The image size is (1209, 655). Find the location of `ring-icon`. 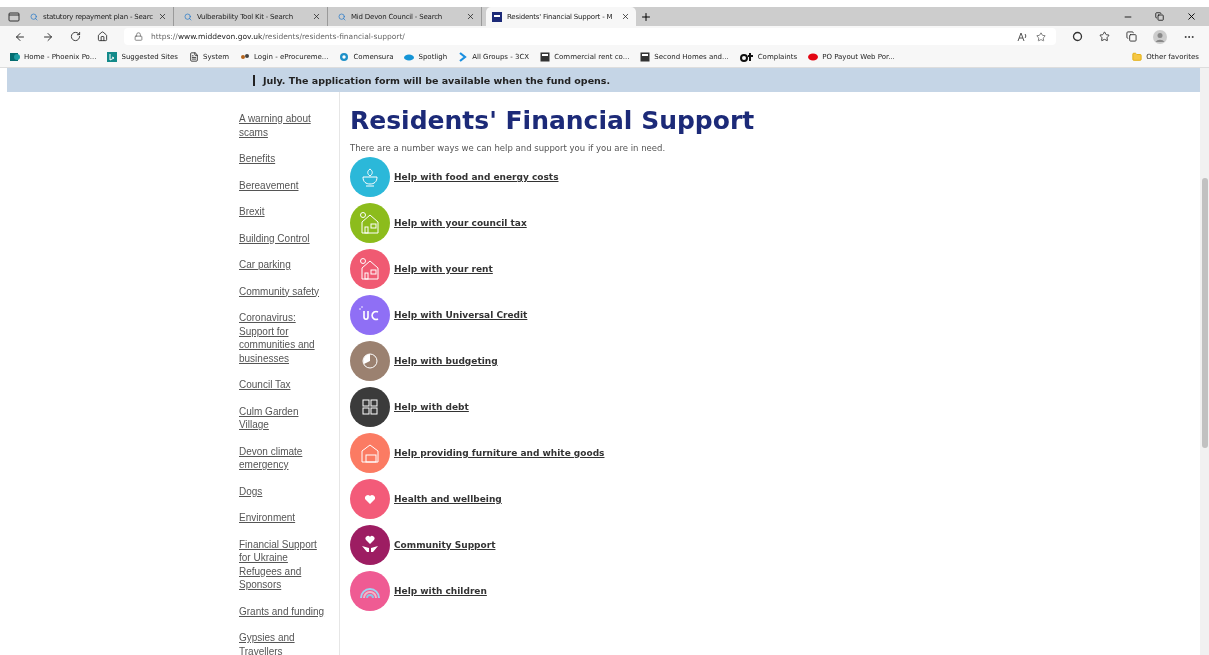

ring-icon is located at coordinates (344, 57).